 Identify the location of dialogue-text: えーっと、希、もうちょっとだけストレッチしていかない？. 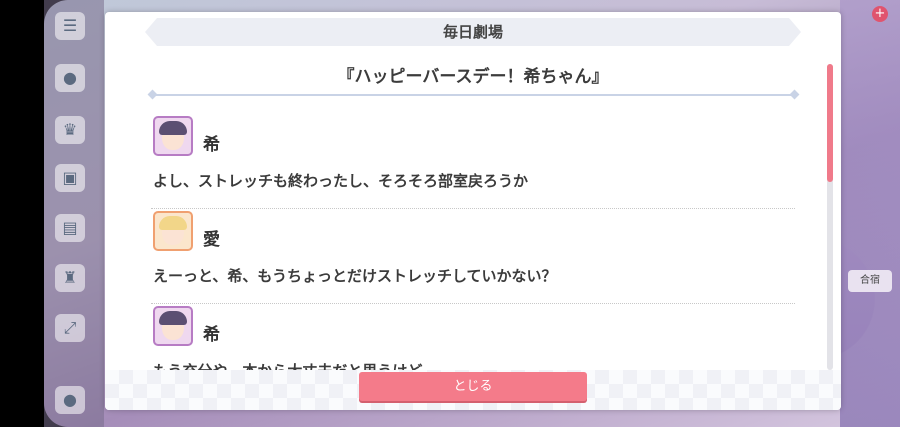
(355, 276).